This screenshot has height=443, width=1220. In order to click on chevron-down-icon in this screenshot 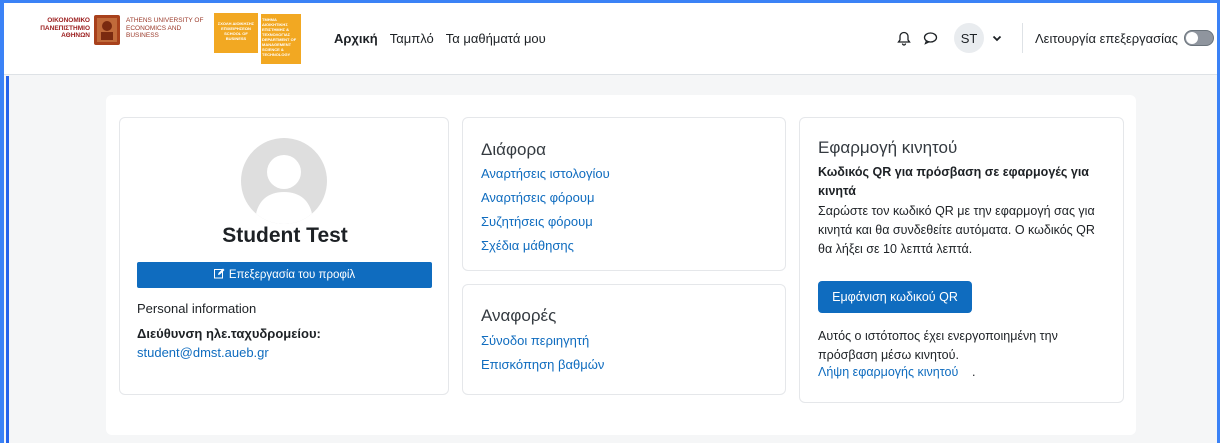, I will do `click(997, 38)`.